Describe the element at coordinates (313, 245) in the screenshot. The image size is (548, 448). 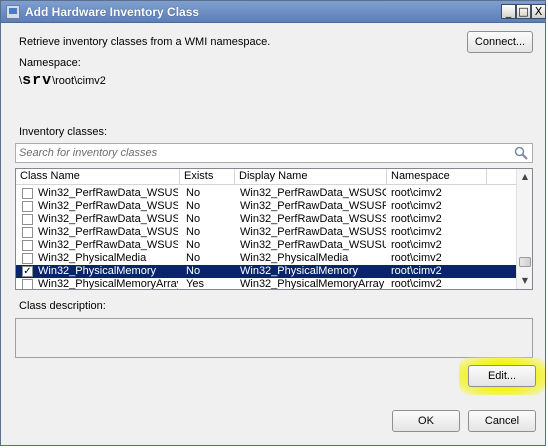
I see `display-name-cell: Win32_PerfRawData_WSUSUpdate` at that location.